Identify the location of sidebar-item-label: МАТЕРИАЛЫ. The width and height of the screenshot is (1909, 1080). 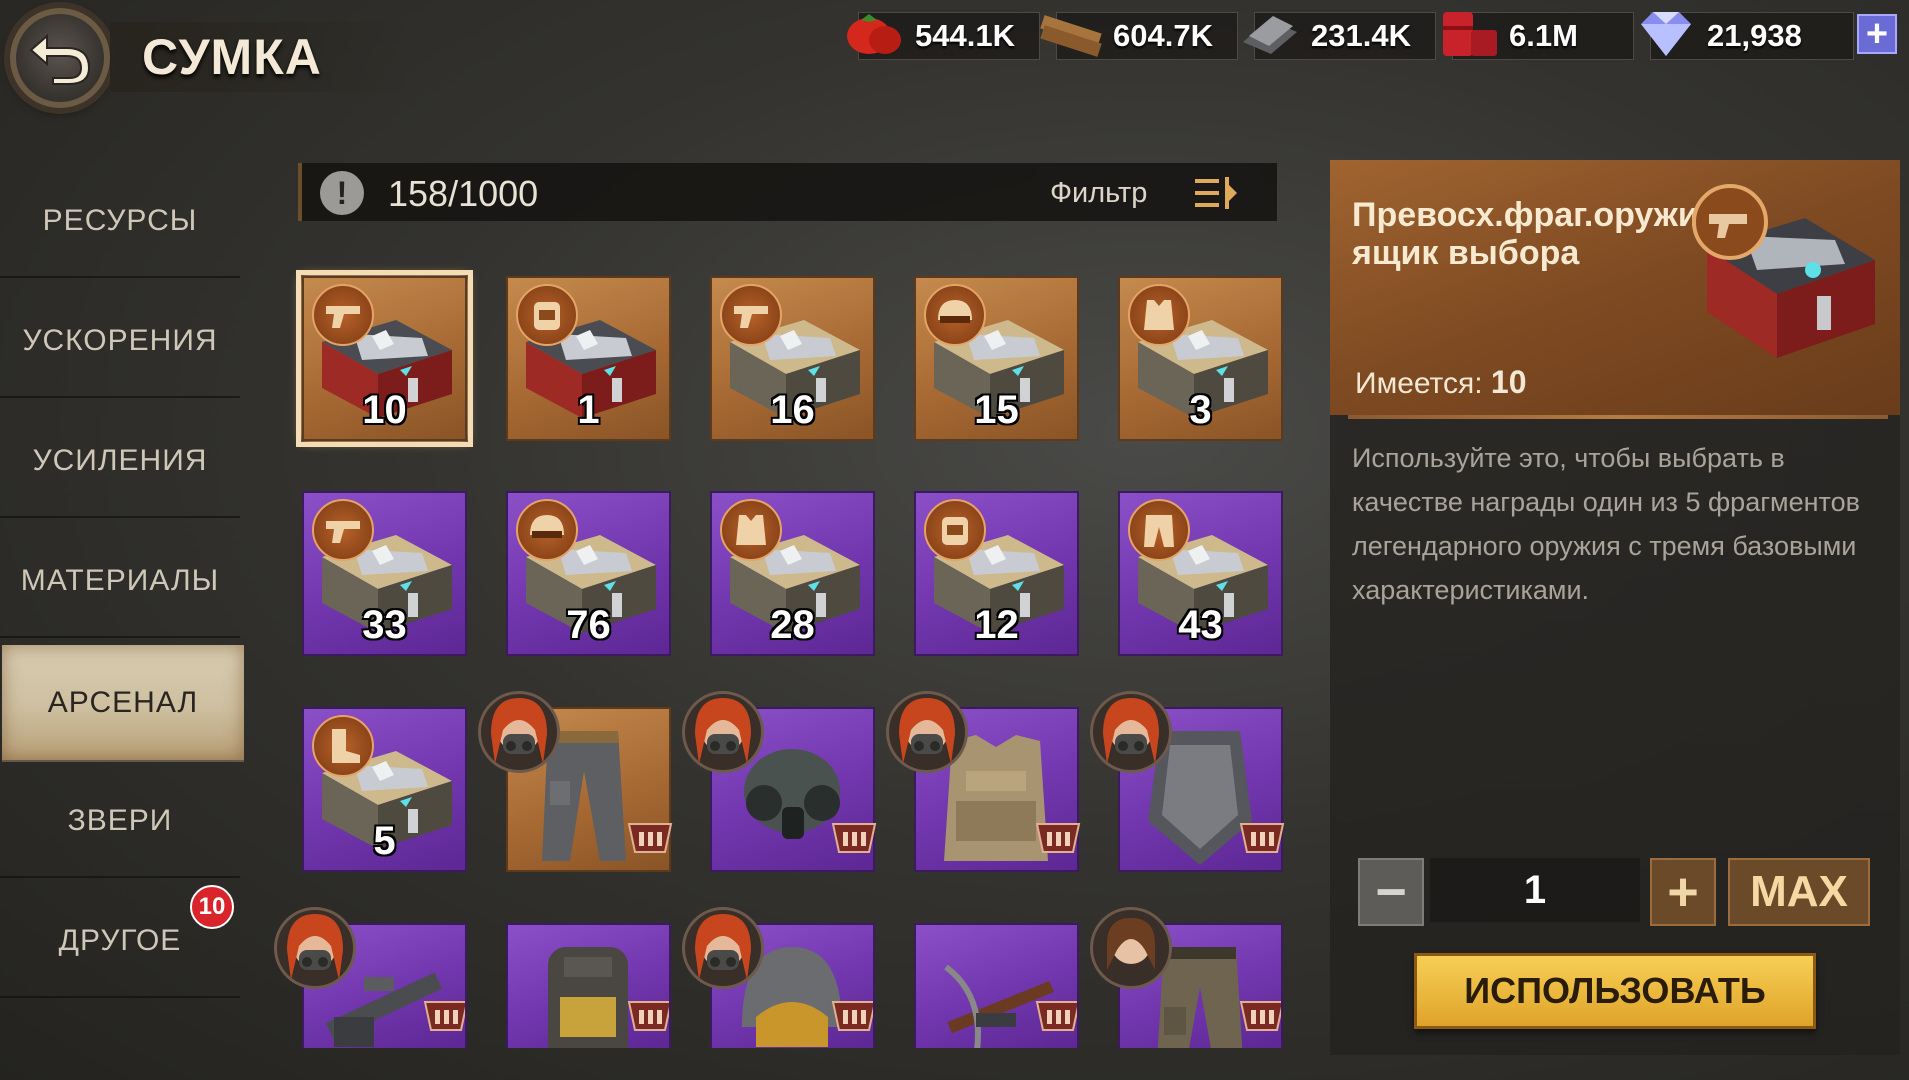
(120, 580).